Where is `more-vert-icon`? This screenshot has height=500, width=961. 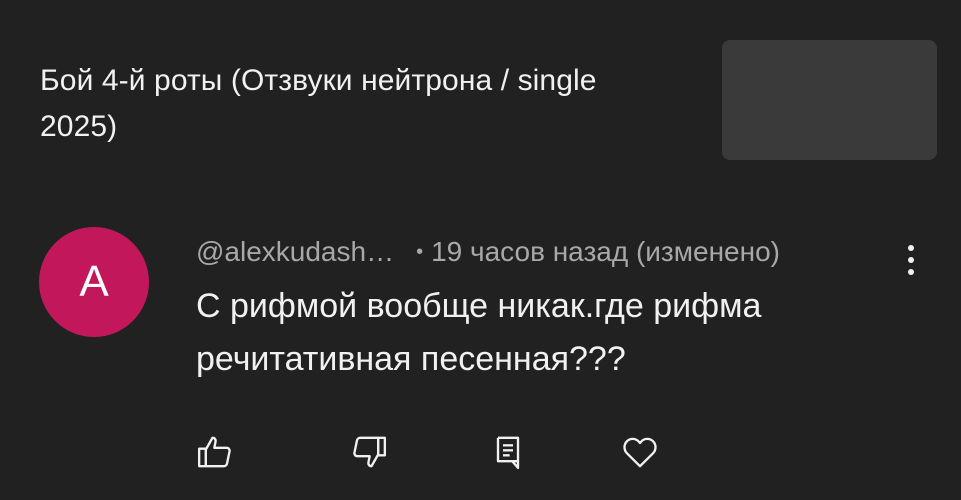
more-vert-icon is located at coordinates (911, 260).